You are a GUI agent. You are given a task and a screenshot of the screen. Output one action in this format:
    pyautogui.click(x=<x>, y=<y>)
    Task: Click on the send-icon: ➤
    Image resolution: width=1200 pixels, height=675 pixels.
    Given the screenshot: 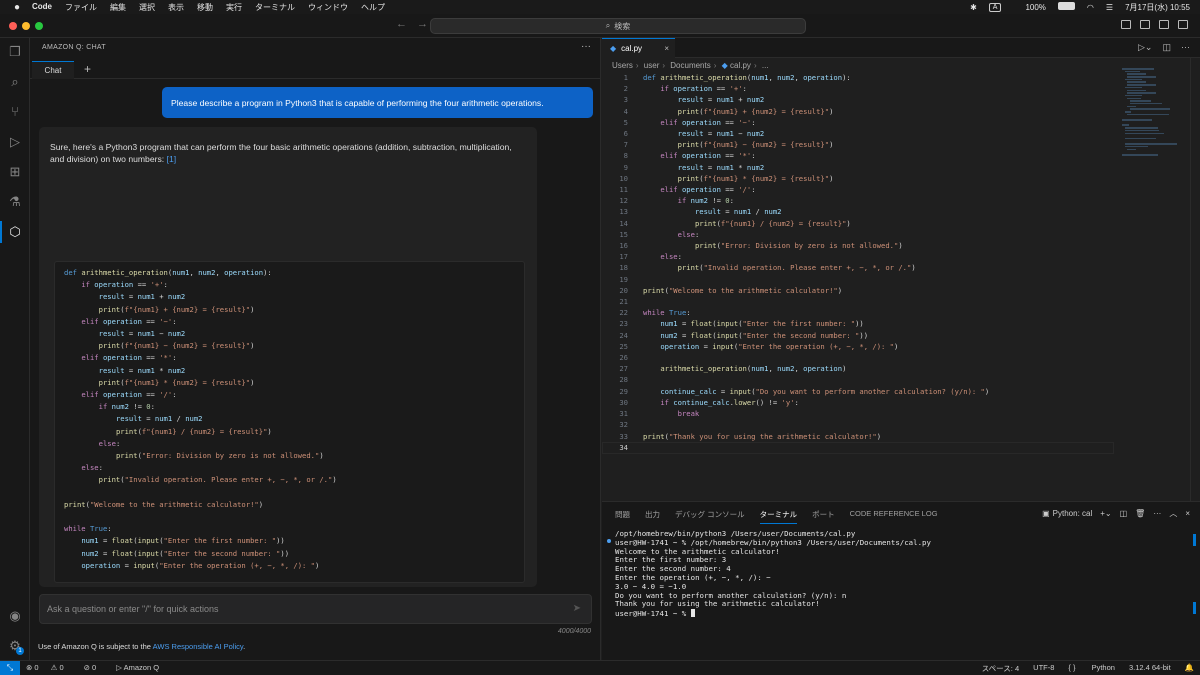 What is the action you would take?
    pyautogui.click(x=577, y=608)
    